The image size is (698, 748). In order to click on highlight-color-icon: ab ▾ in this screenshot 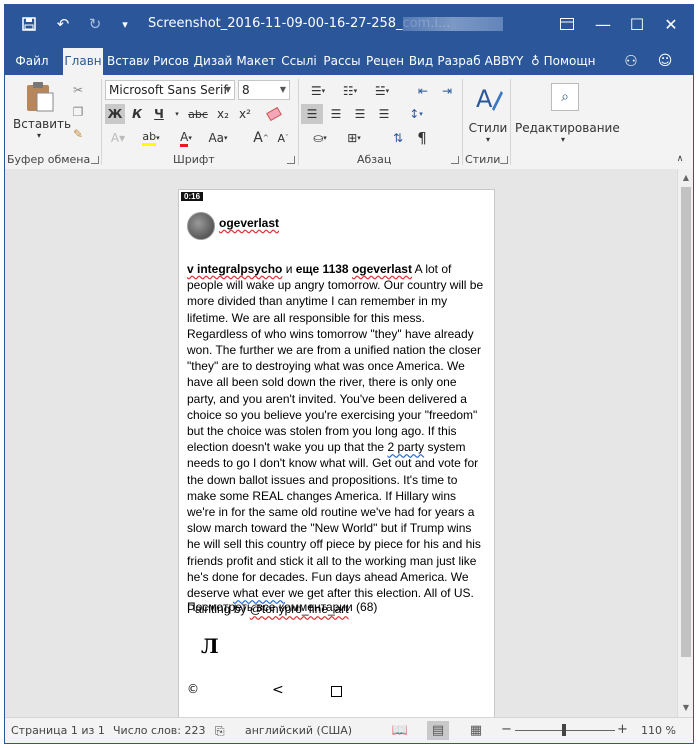, I will do `click(151, 138)`.